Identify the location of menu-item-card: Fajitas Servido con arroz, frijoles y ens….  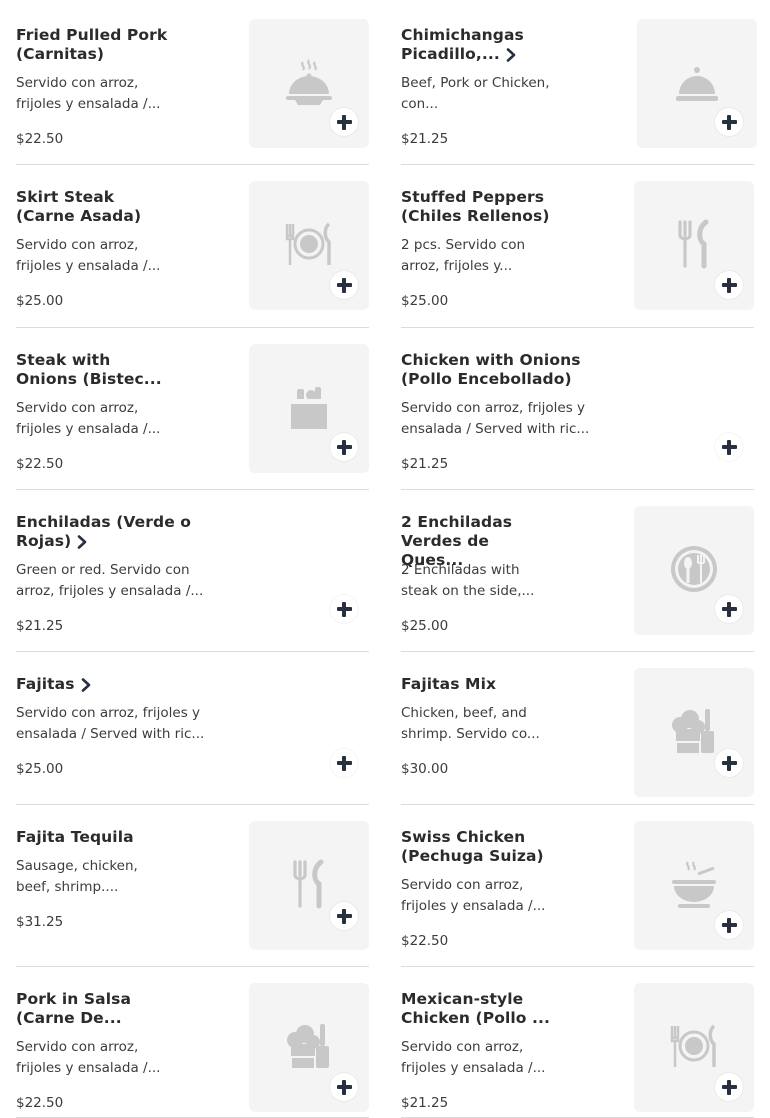
(192, 736).